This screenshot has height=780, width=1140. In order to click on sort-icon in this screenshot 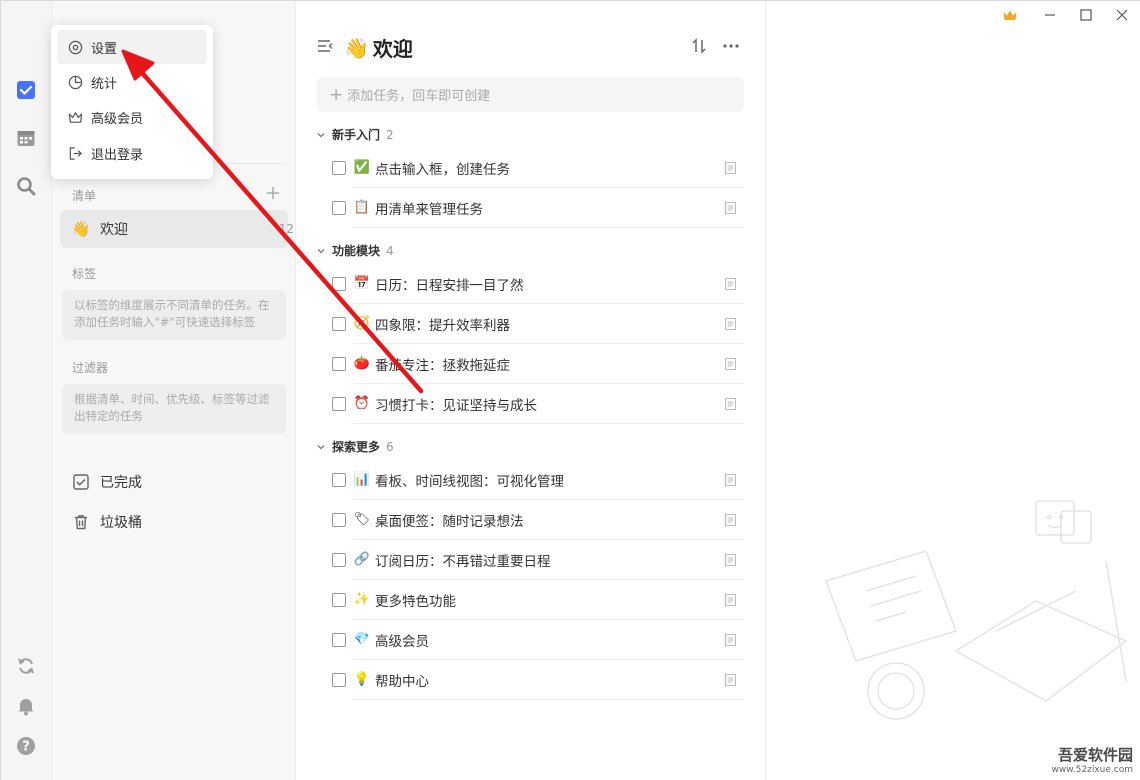, I will do `click(699, 46)`.